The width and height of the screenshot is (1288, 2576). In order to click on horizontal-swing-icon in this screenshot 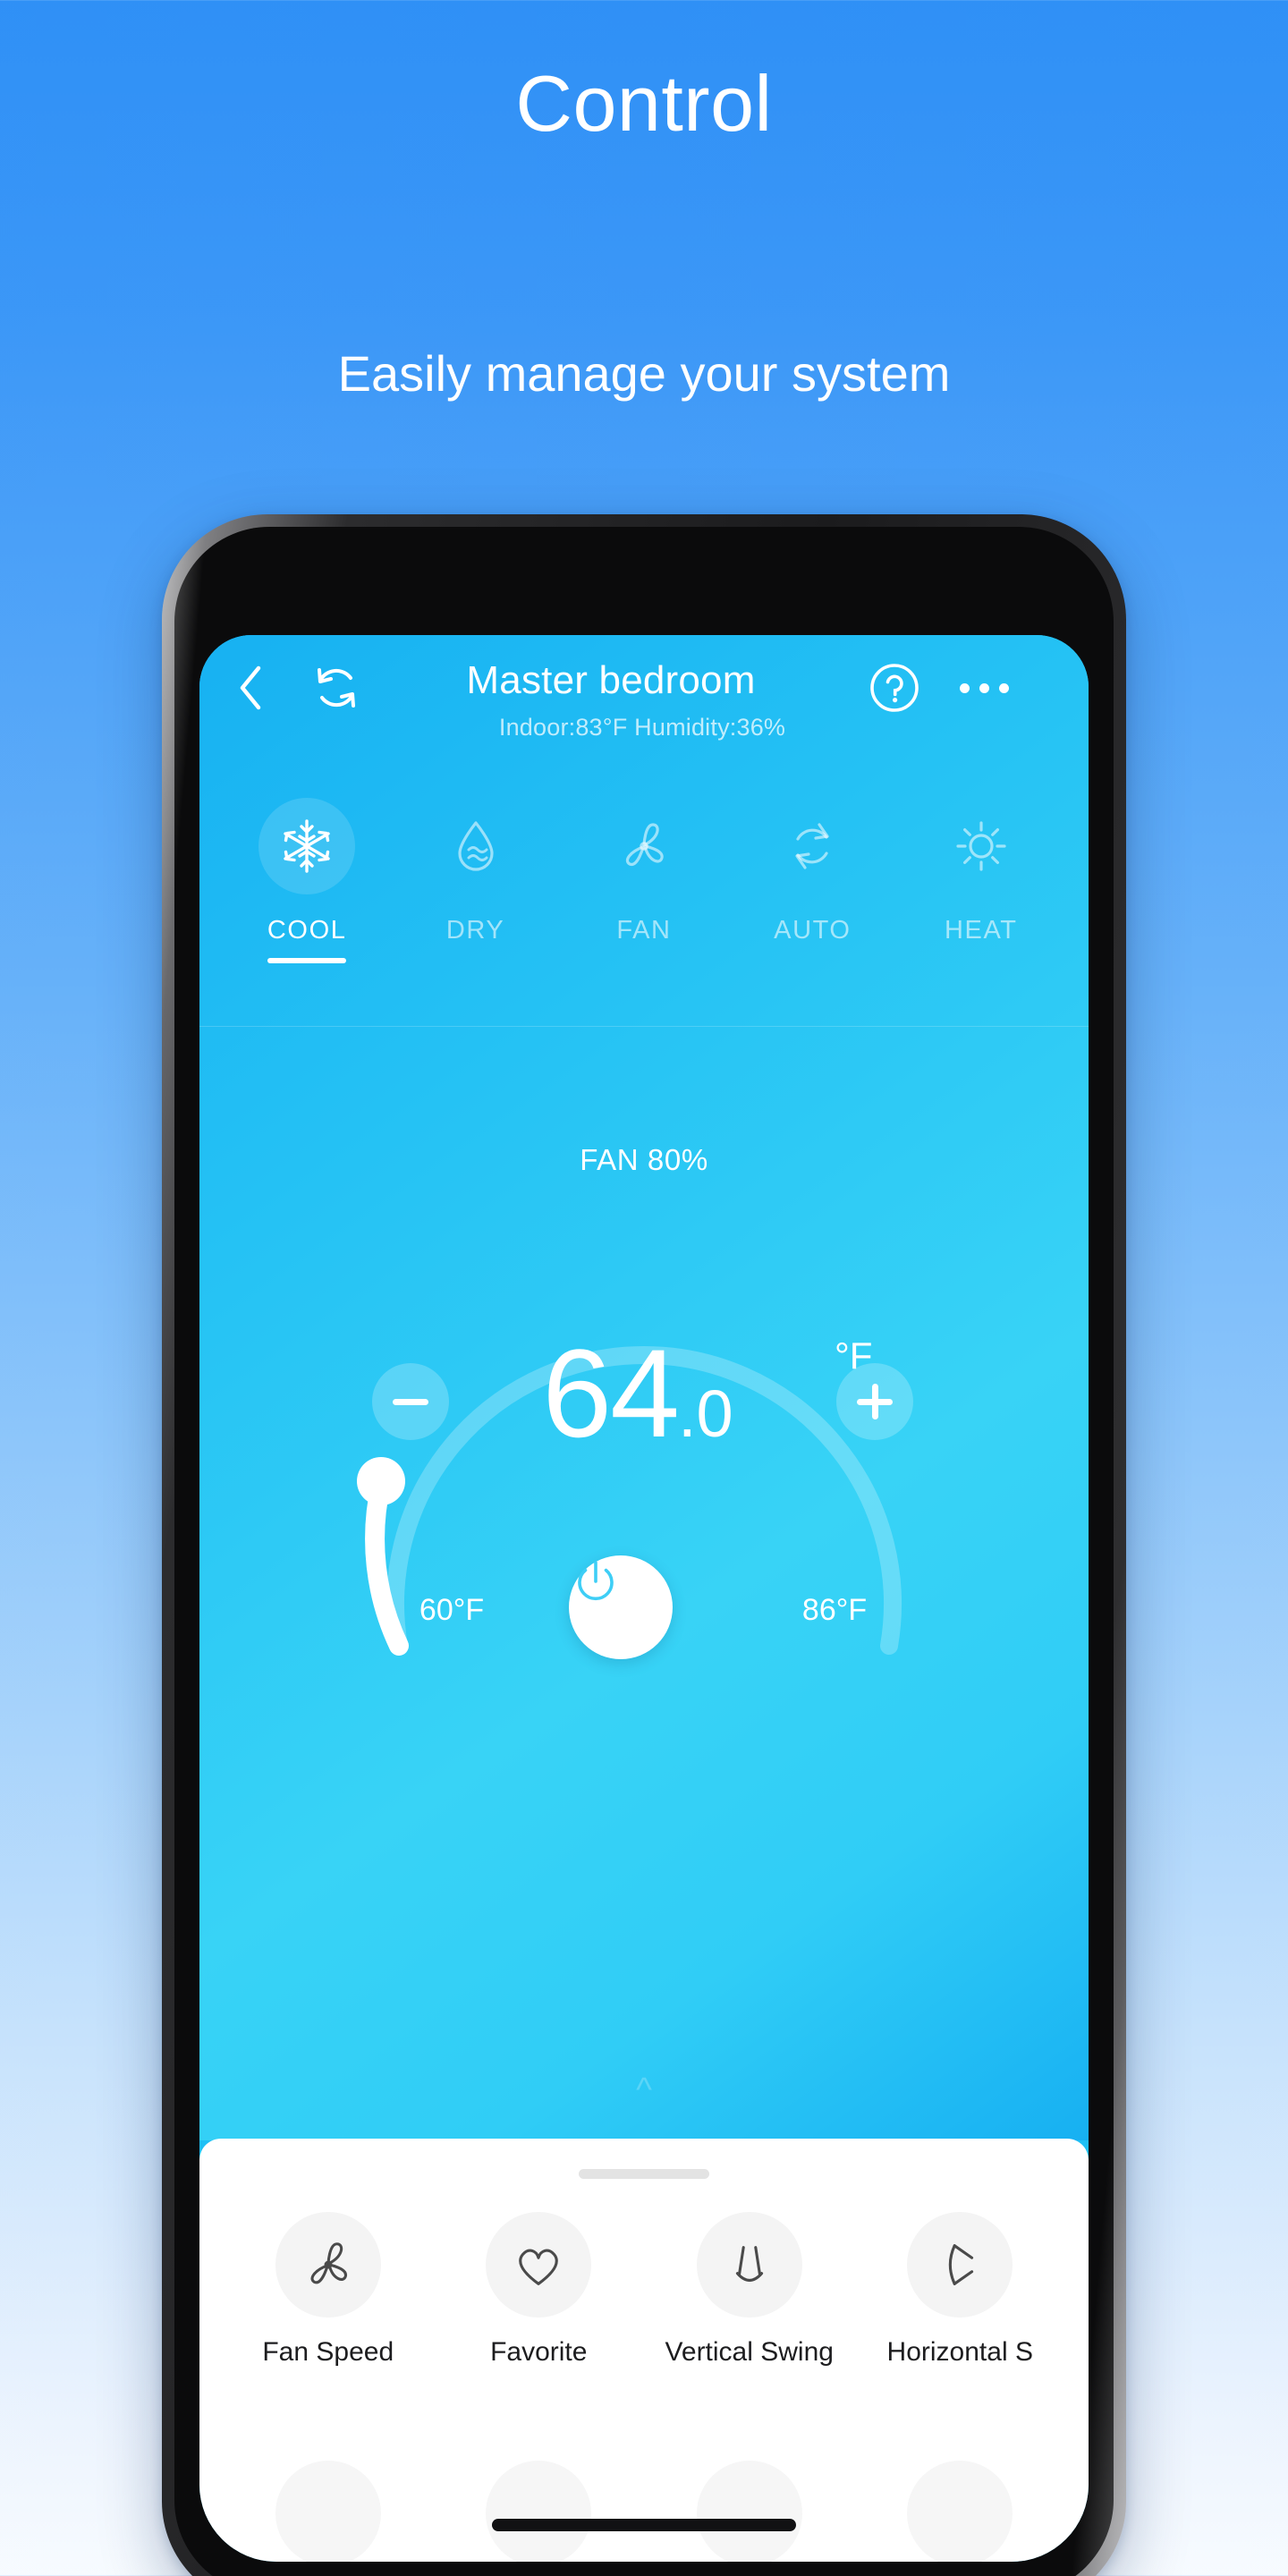, I will do `click(961, 2264)`.